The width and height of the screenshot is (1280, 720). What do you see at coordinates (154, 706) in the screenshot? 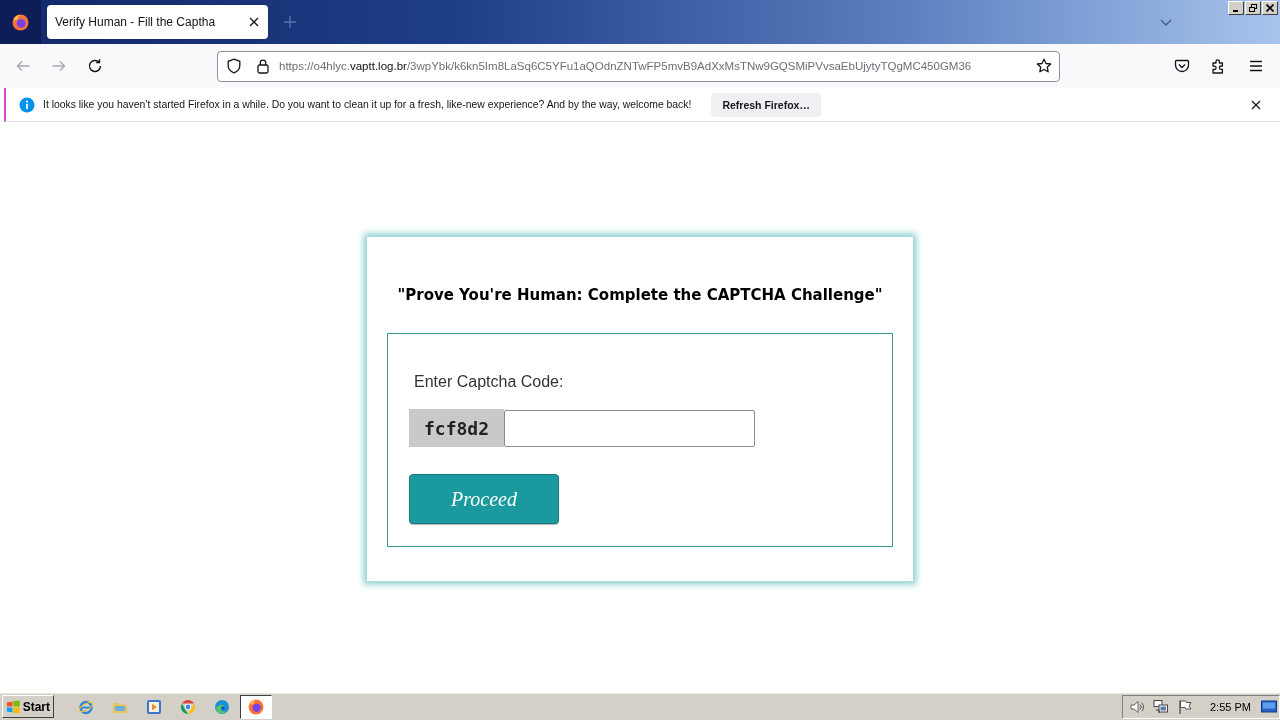
I see `play-icon` at bounding box center [154, 706].